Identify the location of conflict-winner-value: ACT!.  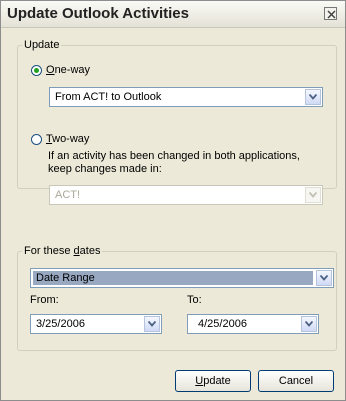
(68, 195).